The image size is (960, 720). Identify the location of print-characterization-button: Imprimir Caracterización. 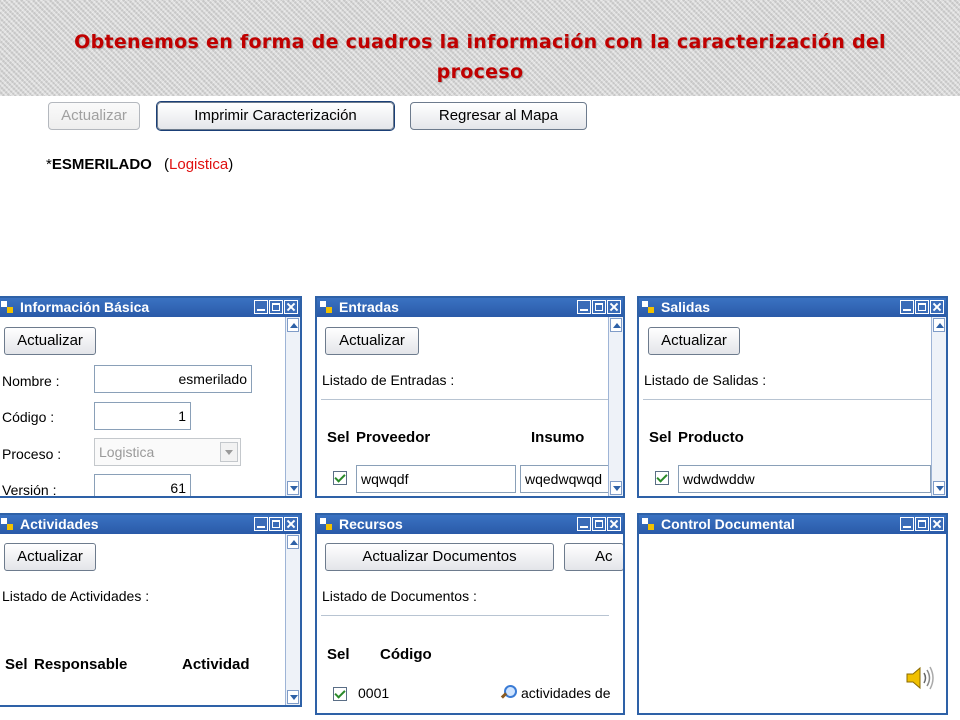
(275, 116).